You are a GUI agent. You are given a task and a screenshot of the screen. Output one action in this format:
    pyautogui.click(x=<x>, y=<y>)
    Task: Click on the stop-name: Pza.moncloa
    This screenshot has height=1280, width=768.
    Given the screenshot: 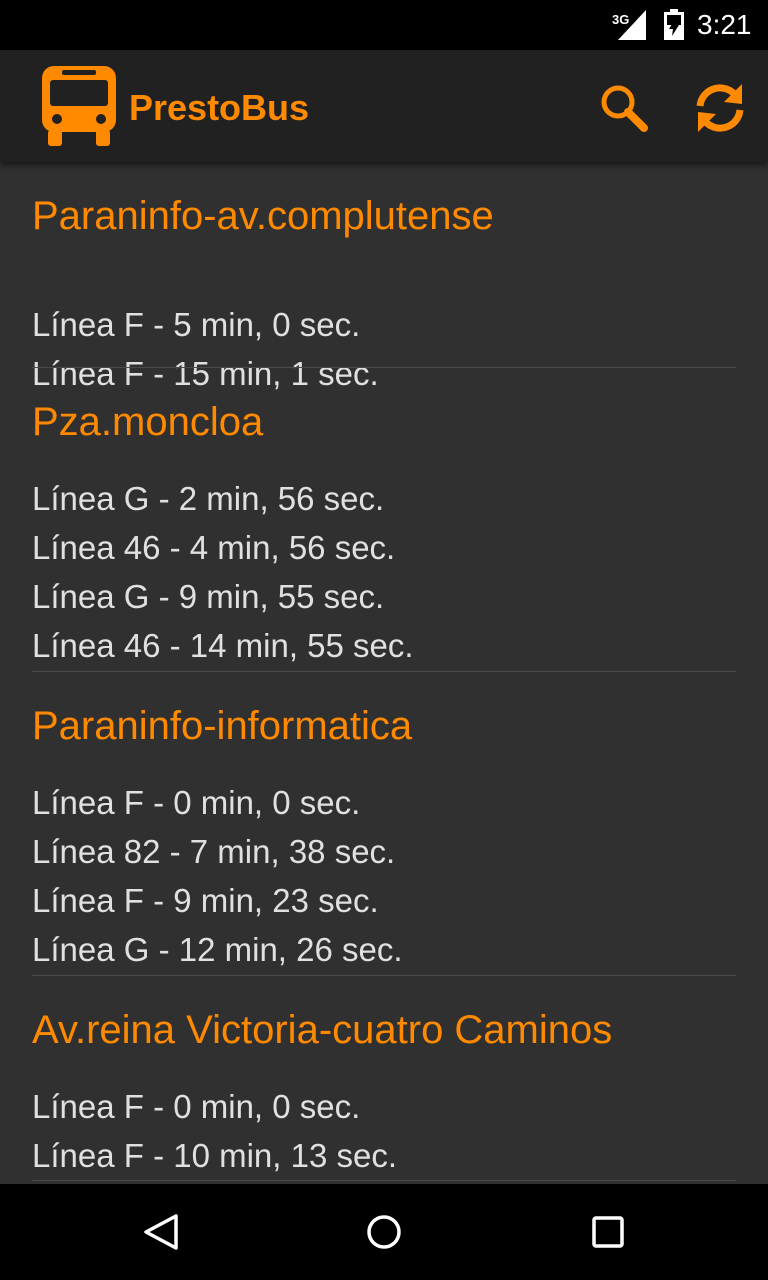 What is the action you would take?
    pyautogui.click(x=148, y=422)
    